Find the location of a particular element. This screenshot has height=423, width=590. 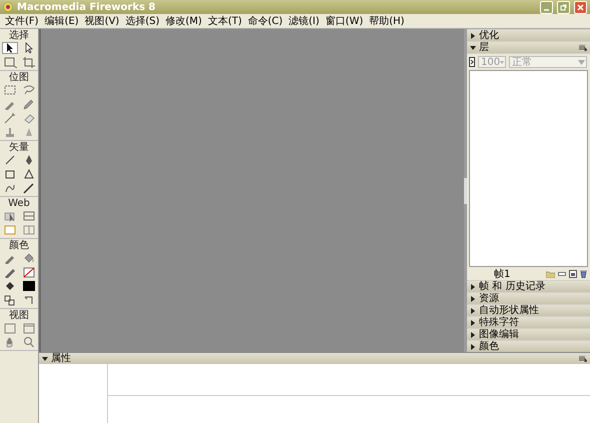

menu-item: 命令(C) is located at coordinates (265, 21).